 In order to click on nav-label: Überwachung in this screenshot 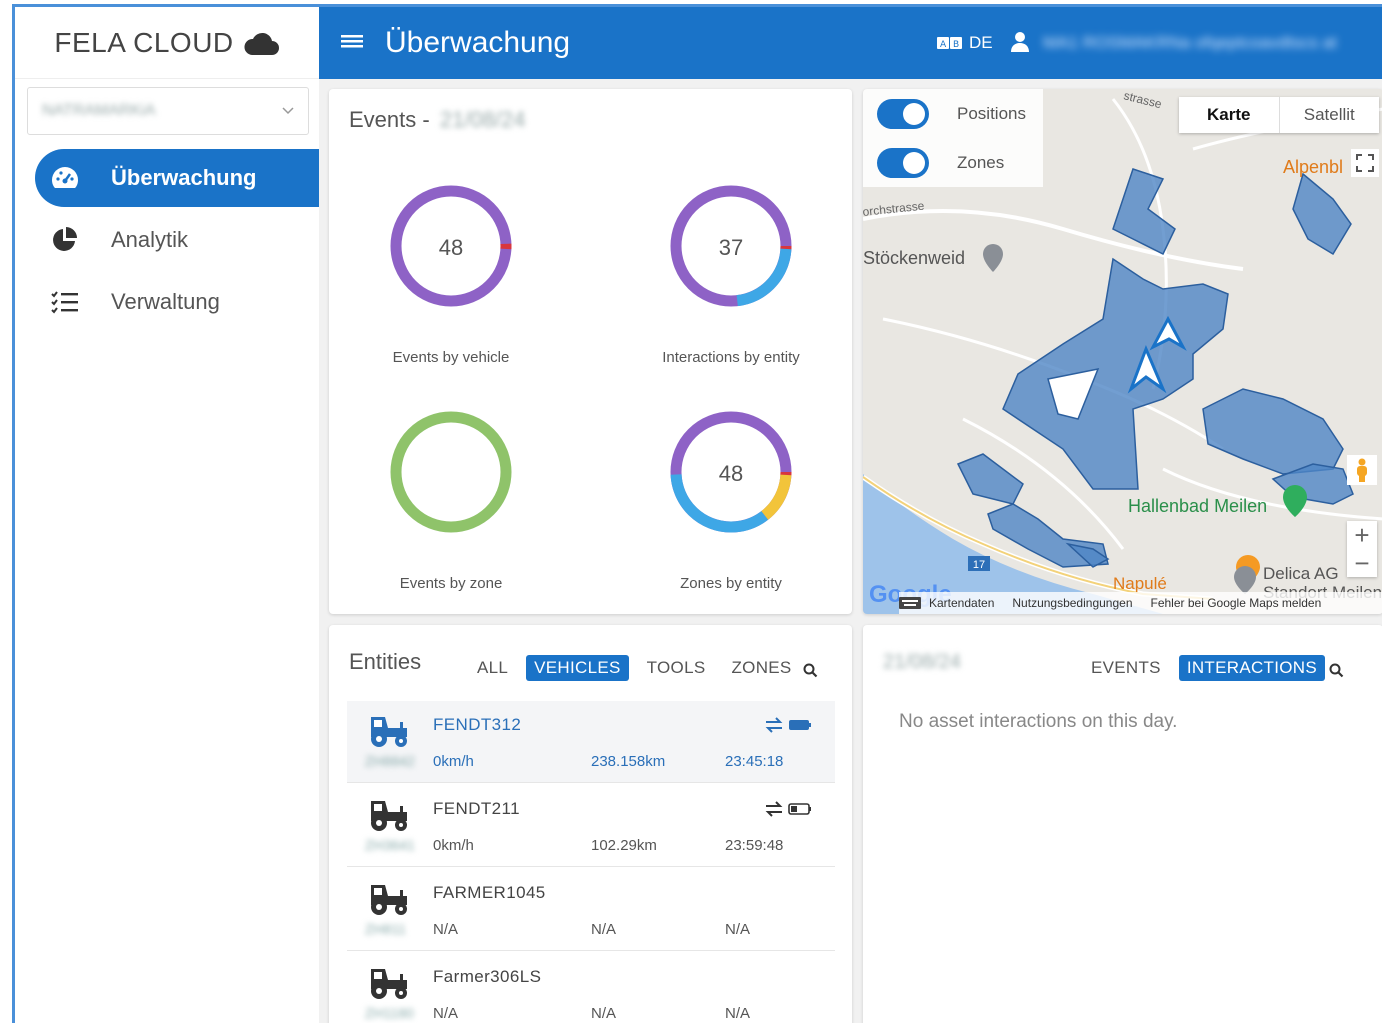, I will do `click(184, 177)`.